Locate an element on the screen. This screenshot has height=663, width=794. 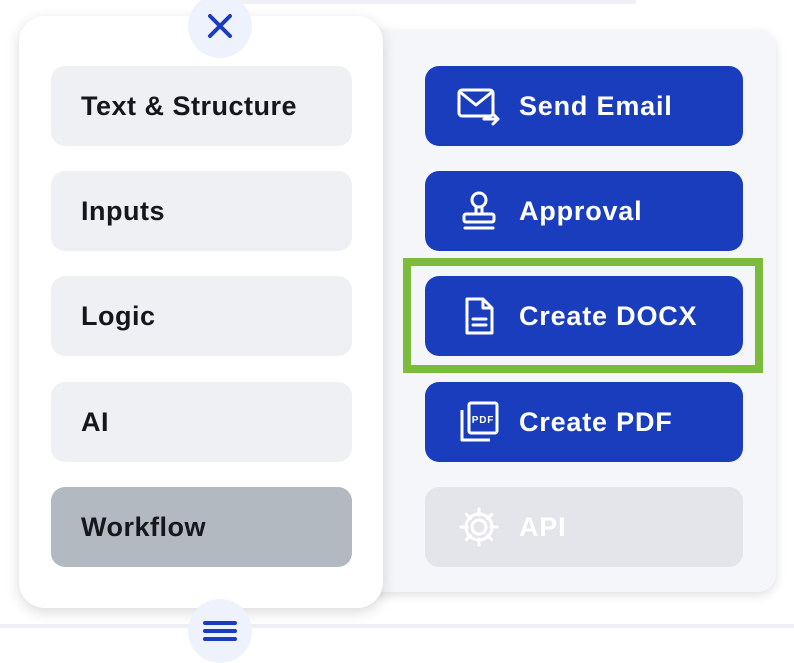
menu-button is located at coordinates (220, 631).